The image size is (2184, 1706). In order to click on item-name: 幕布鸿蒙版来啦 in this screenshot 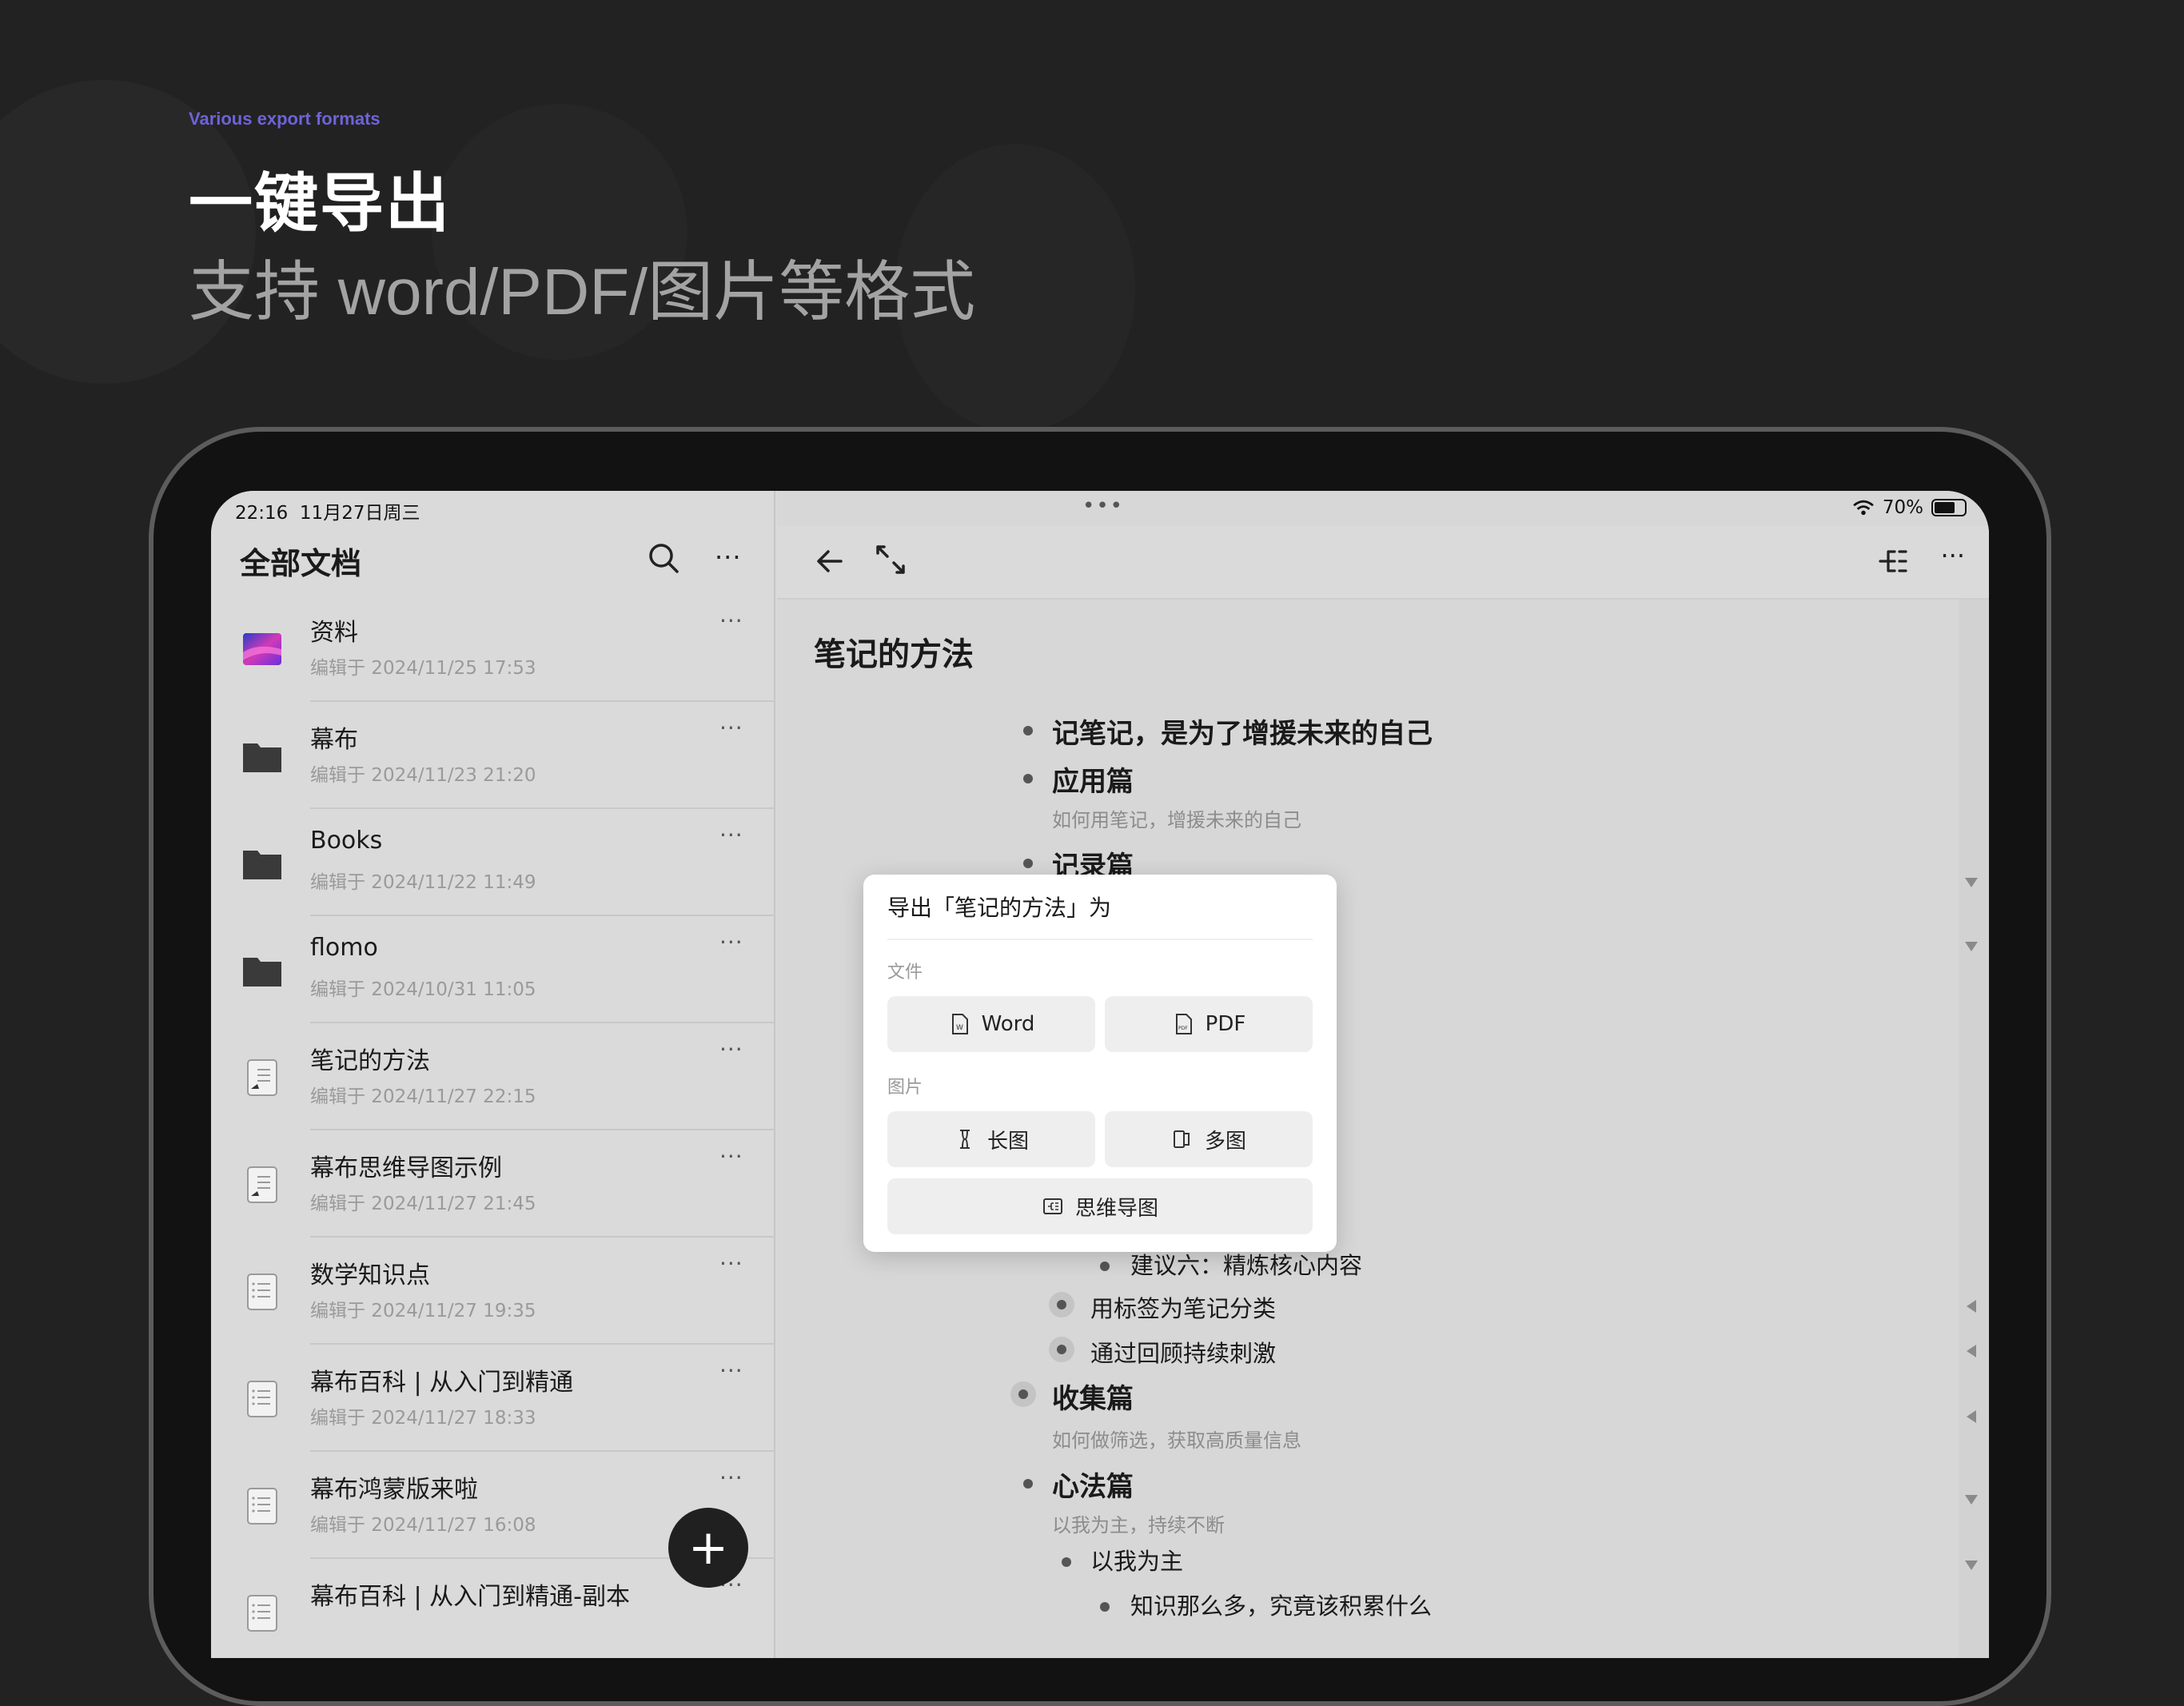, I will do `click(394, 1490)`.